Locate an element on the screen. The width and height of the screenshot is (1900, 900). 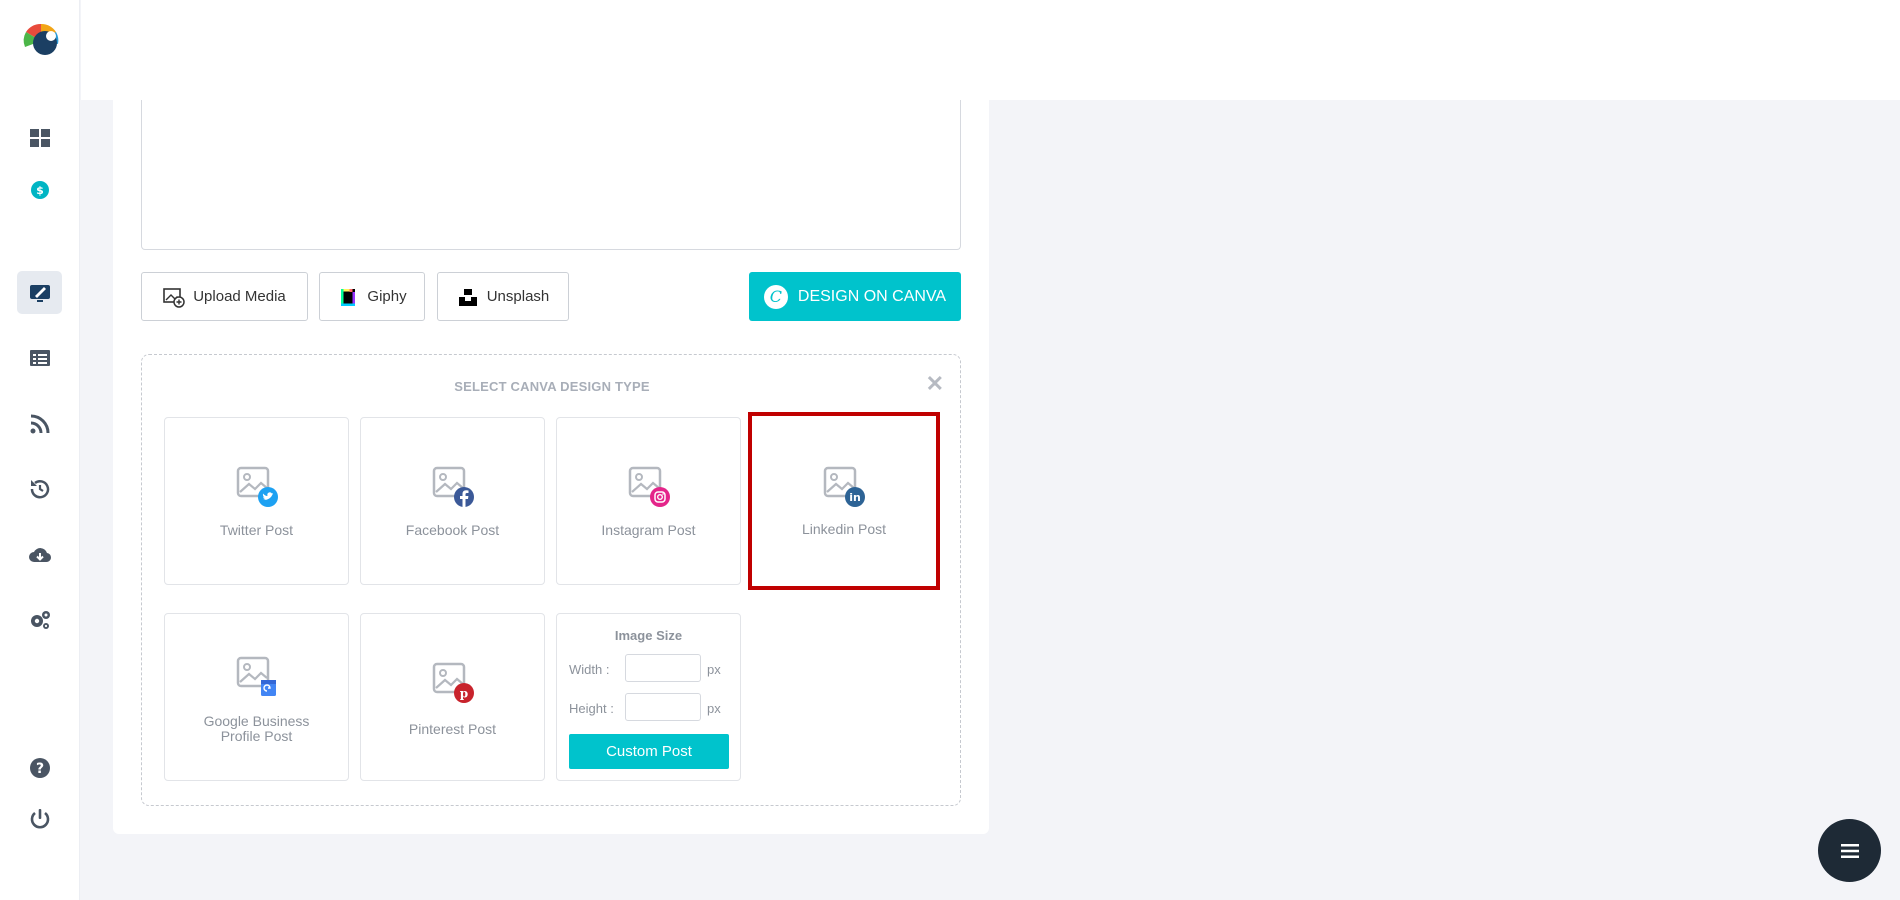
height-label: Height : is located at coordinates (591, 708).